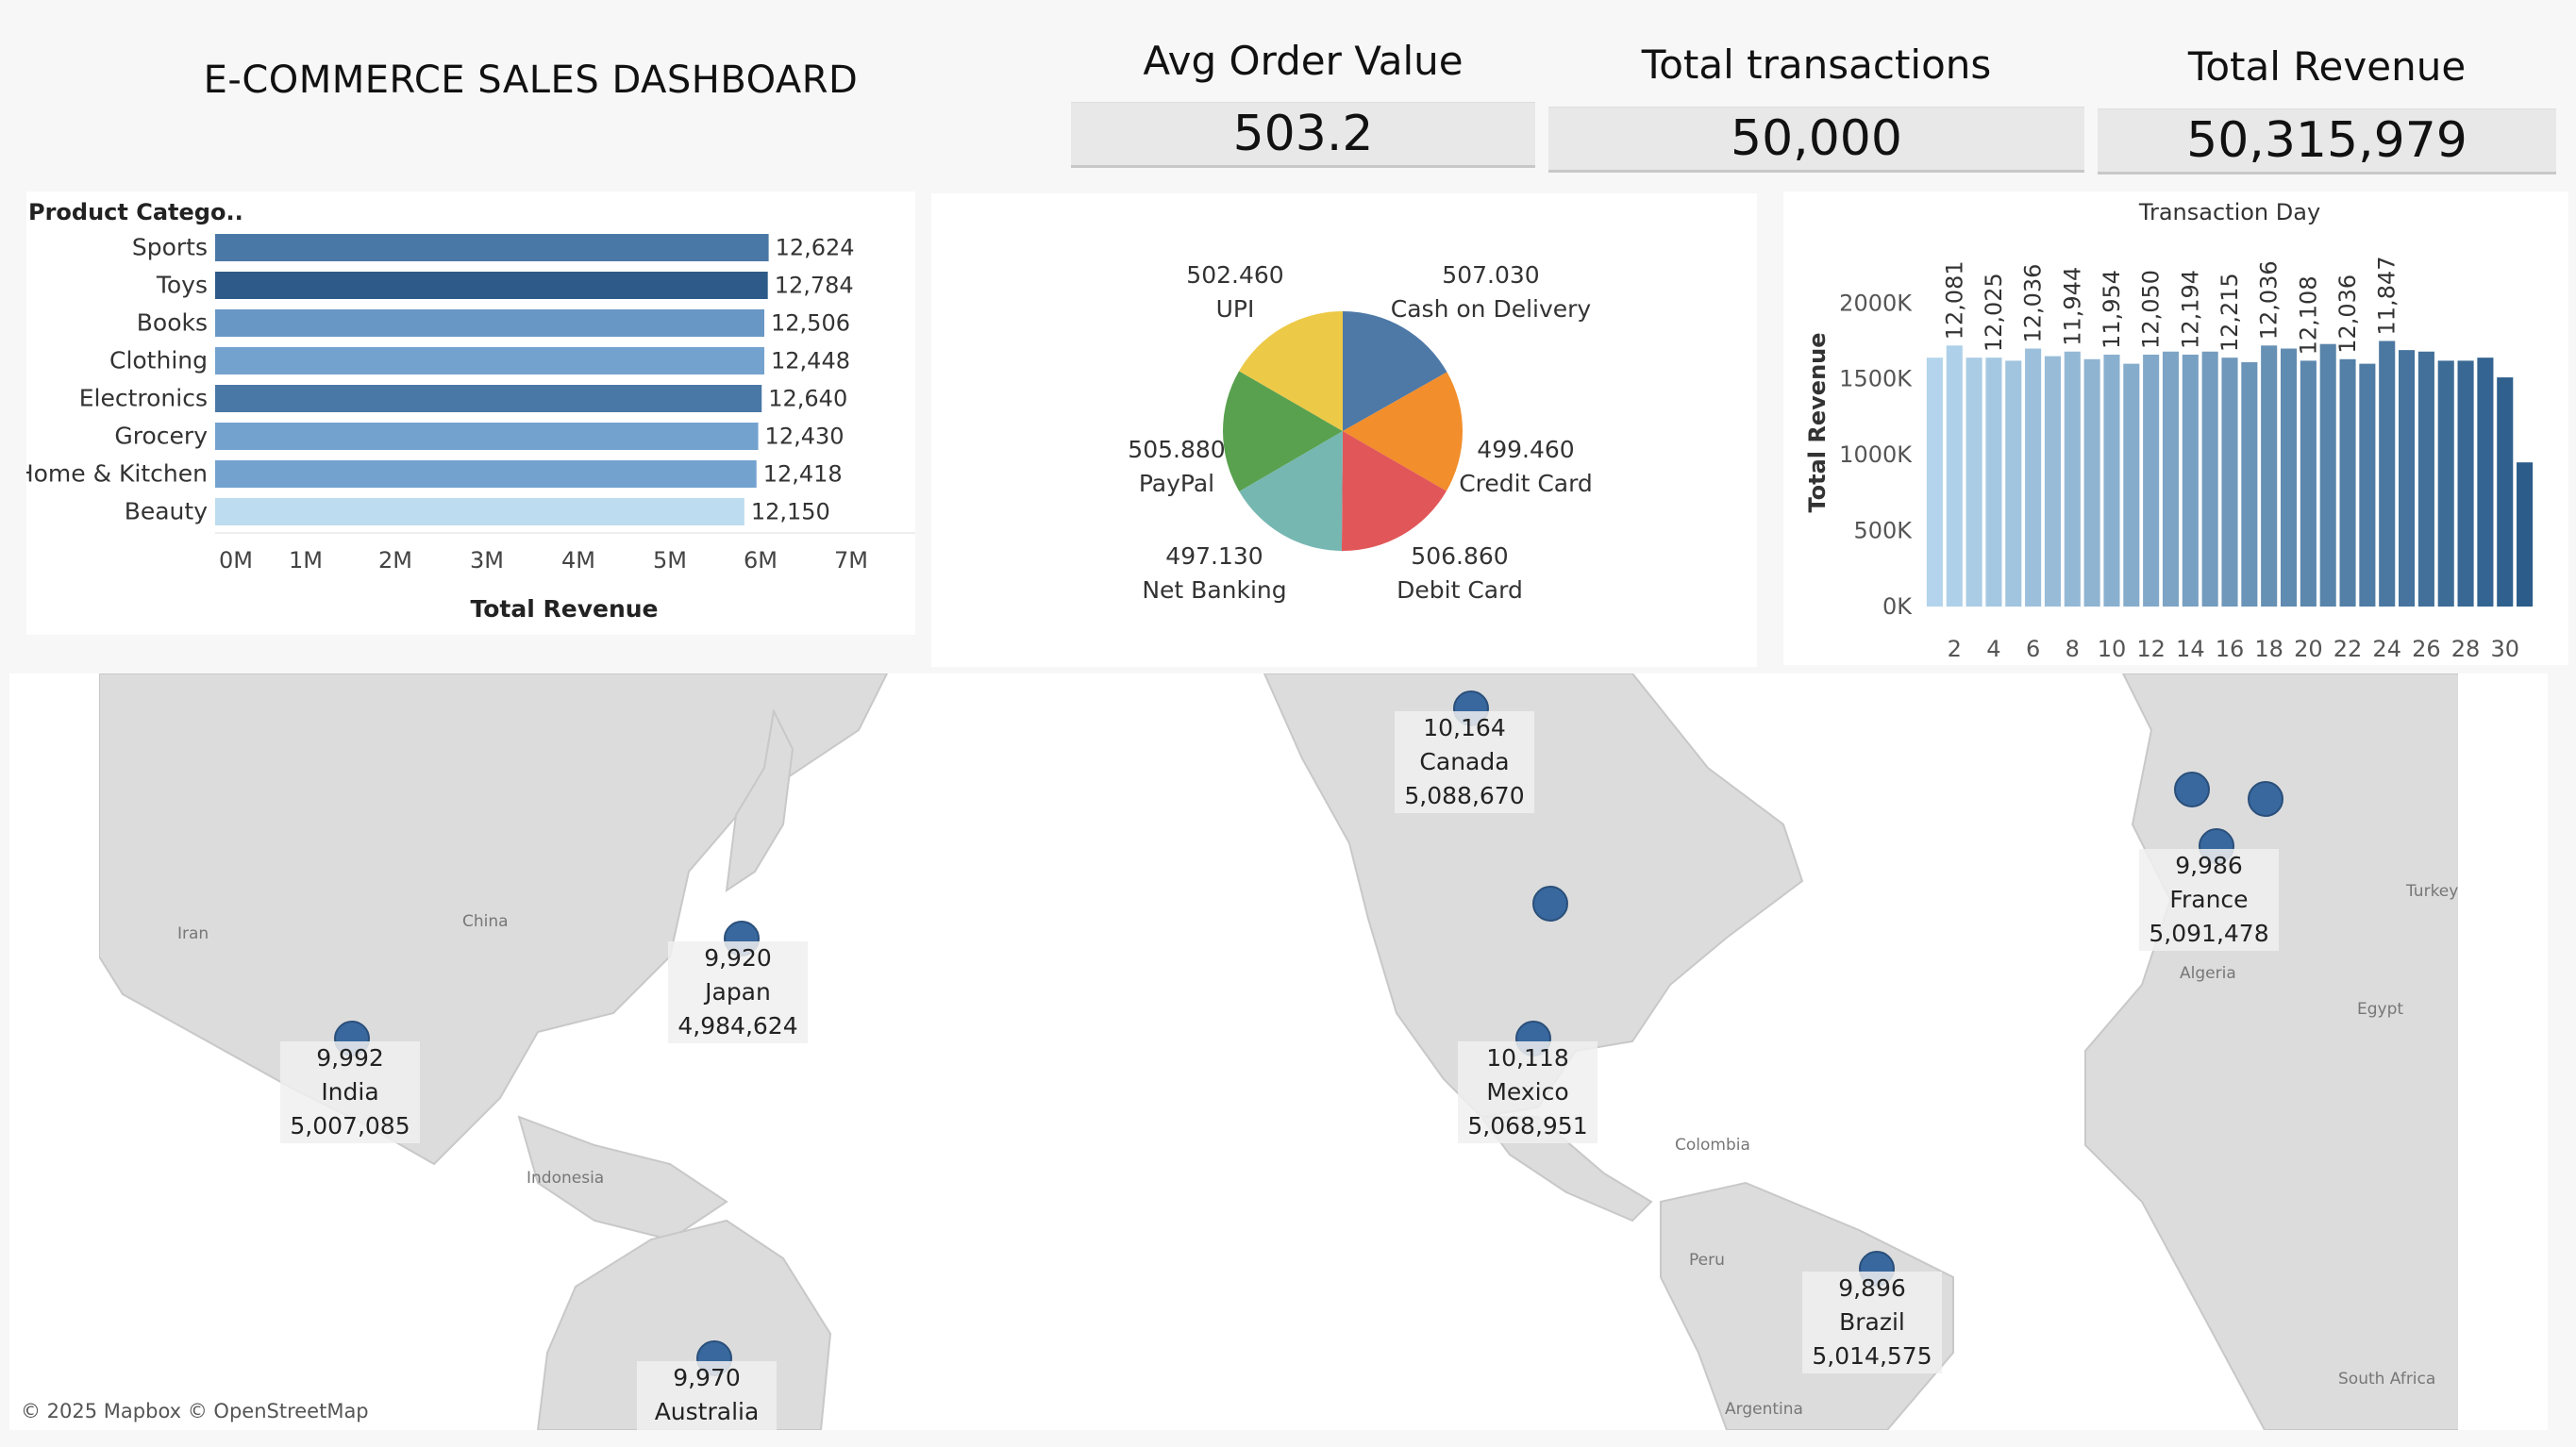 The height and width of the screenshot is (1447, 2576). What do you see at coordinates (395, 560) in the screenshot?
I see `category-x-tick: 2M` at bounding box center [395, 560].